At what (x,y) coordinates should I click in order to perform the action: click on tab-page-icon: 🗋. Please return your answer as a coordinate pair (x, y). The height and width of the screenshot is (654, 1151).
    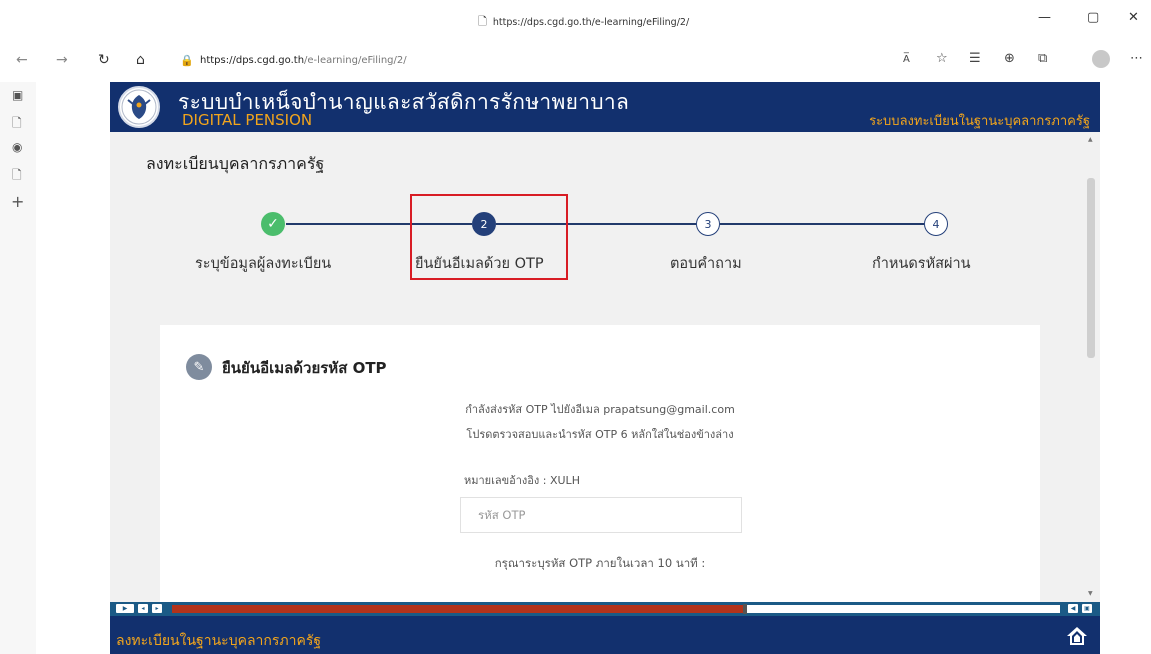
    Looking at the image, I should click on (17, 124).